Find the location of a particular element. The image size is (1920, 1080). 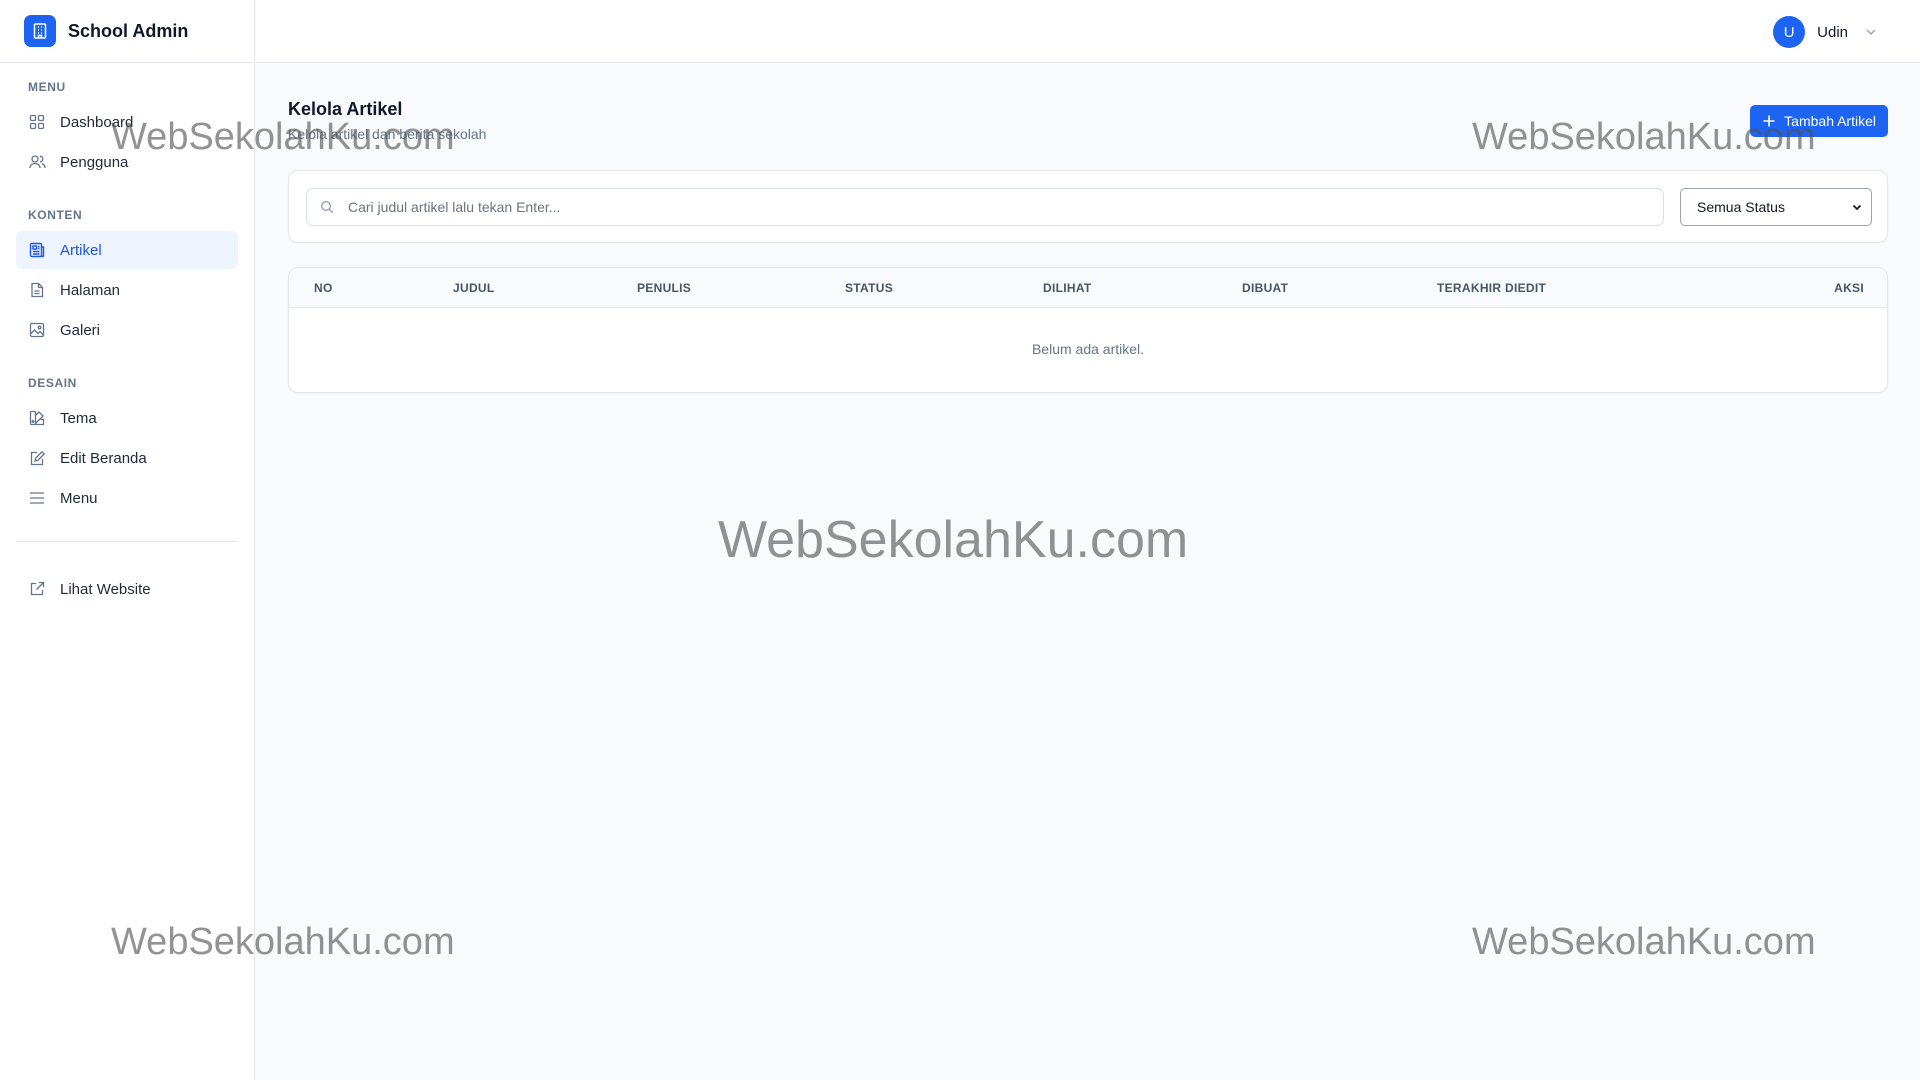

sidebar-item-tema: Tema is located at coordinates (127, 418).